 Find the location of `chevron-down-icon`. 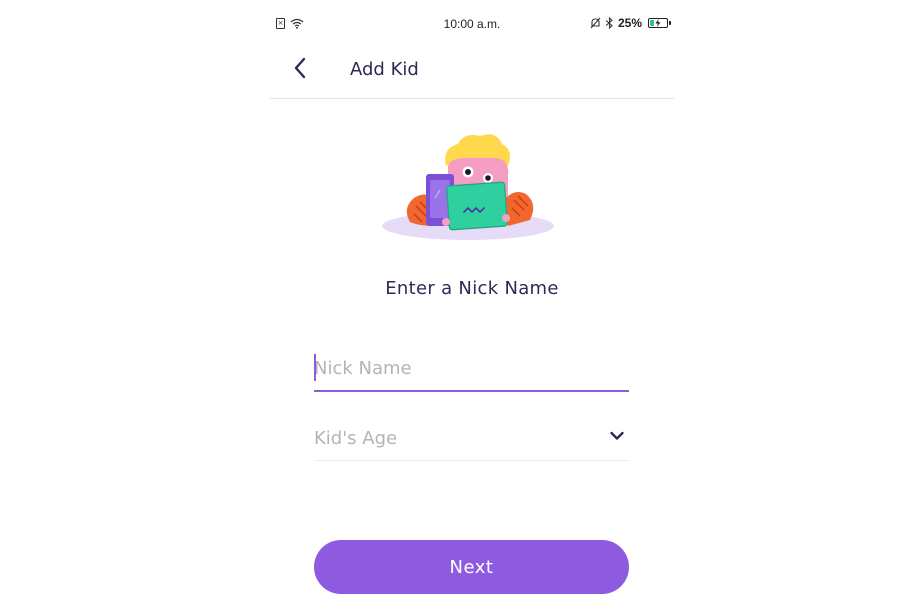

chevron-down-icon is located at coordinates (617, 435).